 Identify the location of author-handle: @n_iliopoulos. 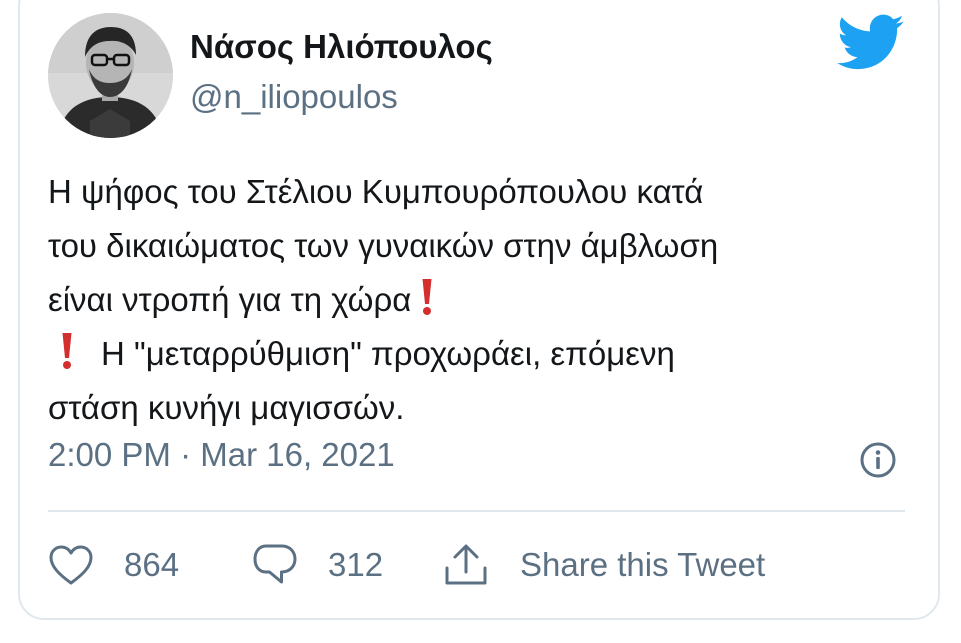
(294, 97).